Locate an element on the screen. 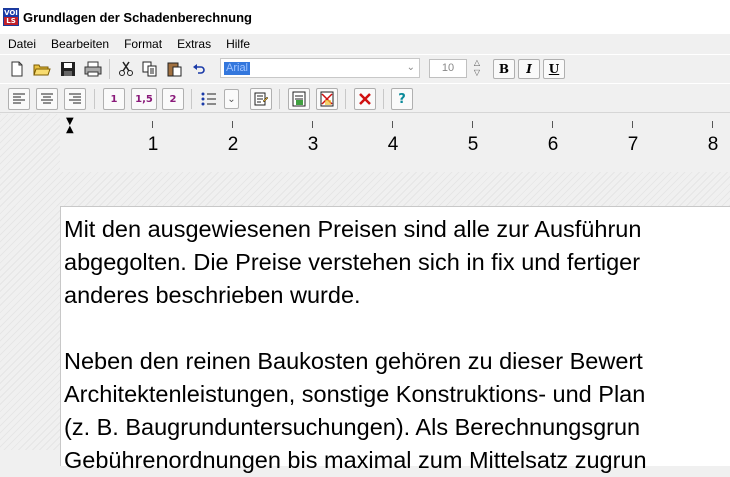  ruler-number: 7 is located at coordinates (633, 144).